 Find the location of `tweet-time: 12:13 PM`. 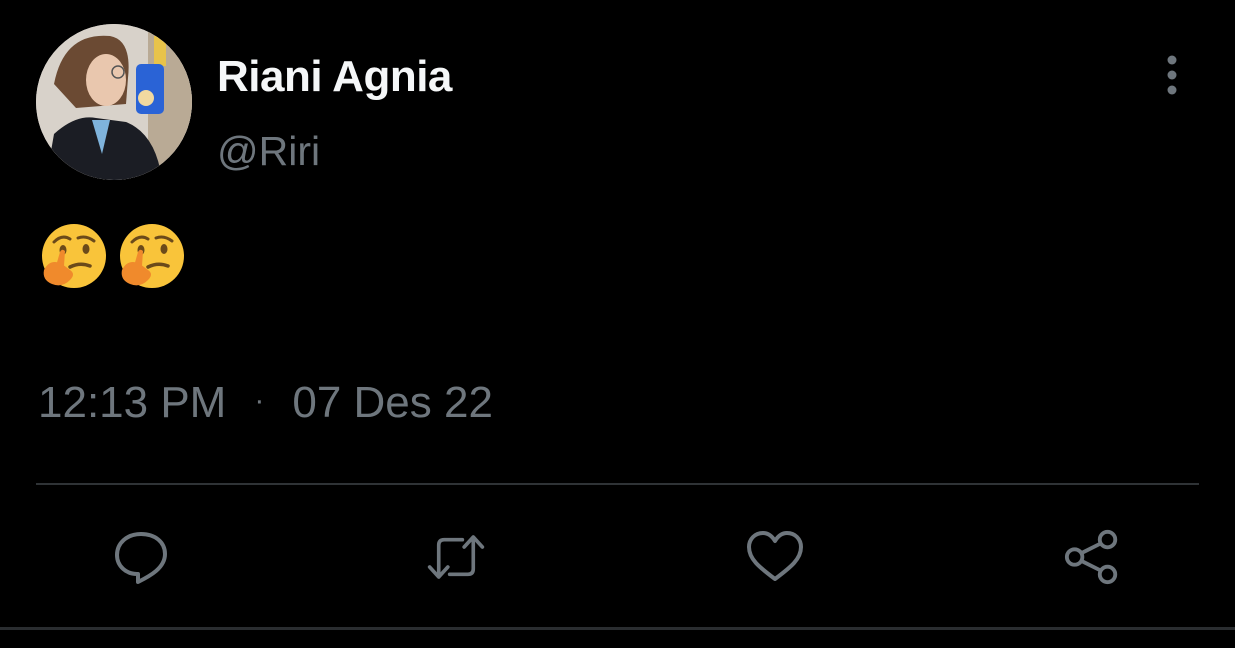

tweet-time: 12:13 PM is located at coordinates (132, 402).